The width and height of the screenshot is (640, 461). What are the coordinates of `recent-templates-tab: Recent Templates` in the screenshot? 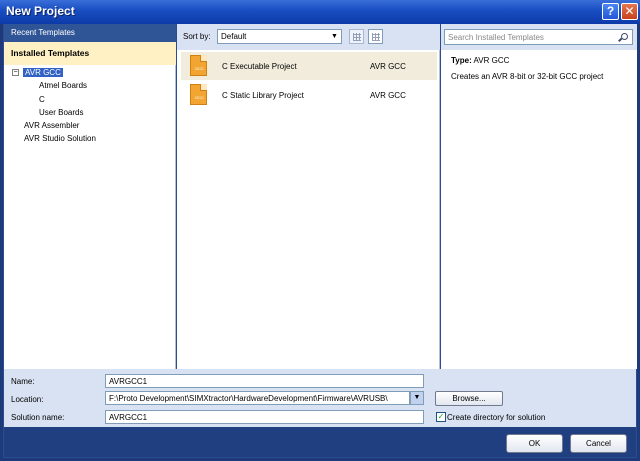 It's located at (90, 33).